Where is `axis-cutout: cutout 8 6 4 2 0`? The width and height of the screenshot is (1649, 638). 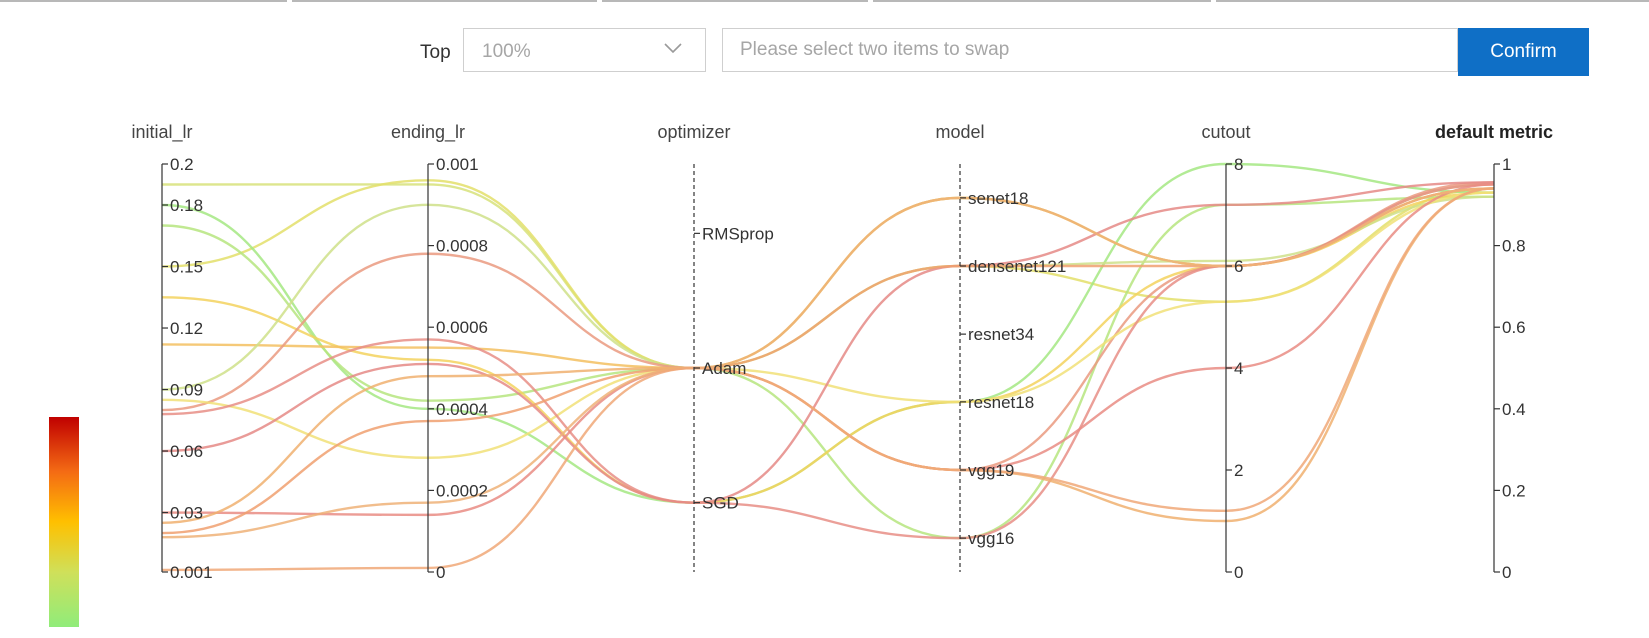
axis-cutout: cutout 8 6 4 2 0 is located at coordinates (1225, 352).